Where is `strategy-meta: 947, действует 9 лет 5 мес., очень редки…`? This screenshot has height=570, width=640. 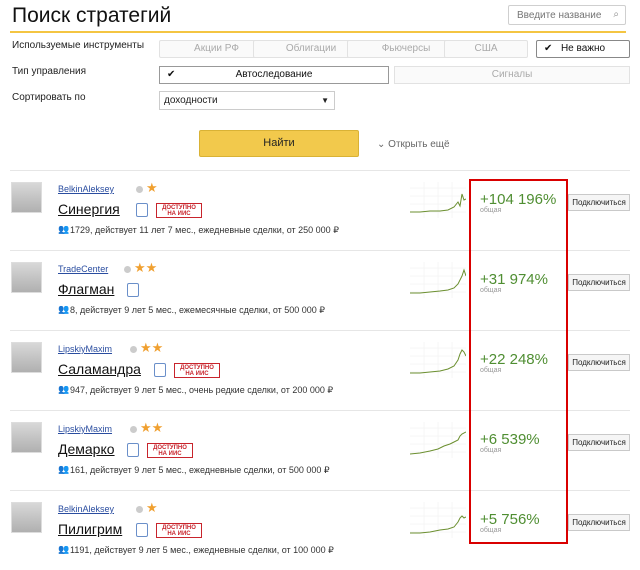
strategy-meta: 947, действует 9 лет 5 мес., очень редки… is located at coordinates (202, 390).